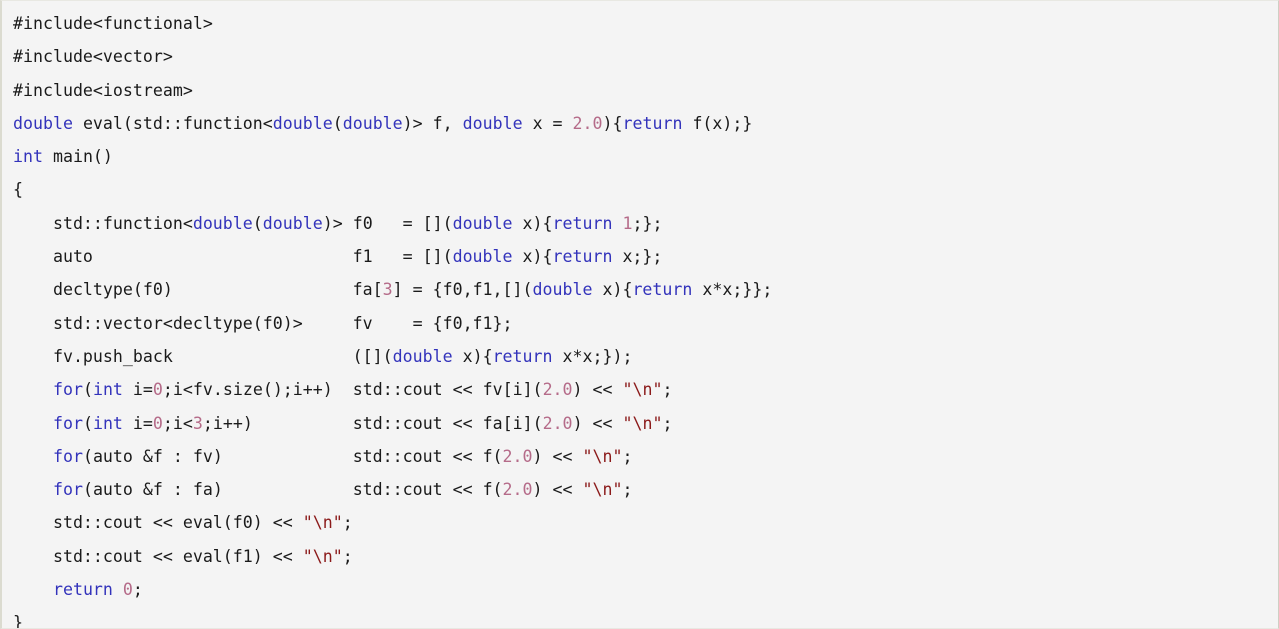 The width and height of the screenshot is (1279, 629). I want to click on code-token-pl: f(x);}, so click(717, 123).